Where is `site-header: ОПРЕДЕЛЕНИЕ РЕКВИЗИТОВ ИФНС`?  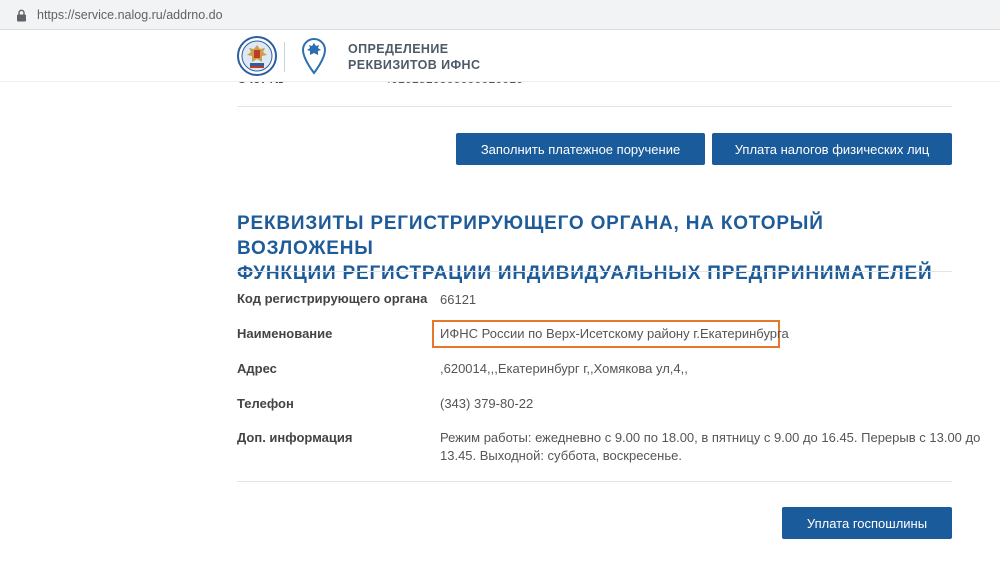
site-header: ОПРЕДЕЛЕНИЕ РЕКВИЗИТОВ ИФНС is located at coordinates (500, 56).